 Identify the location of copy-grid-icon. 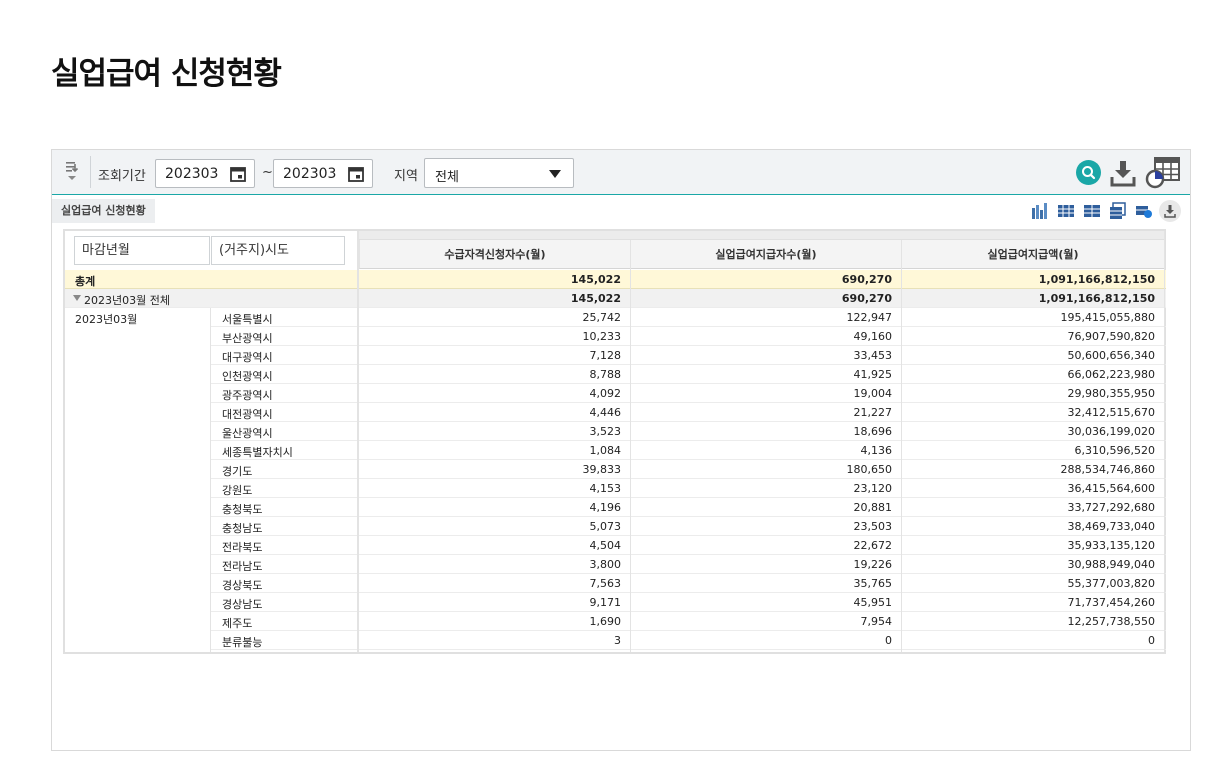
(1118, 211).